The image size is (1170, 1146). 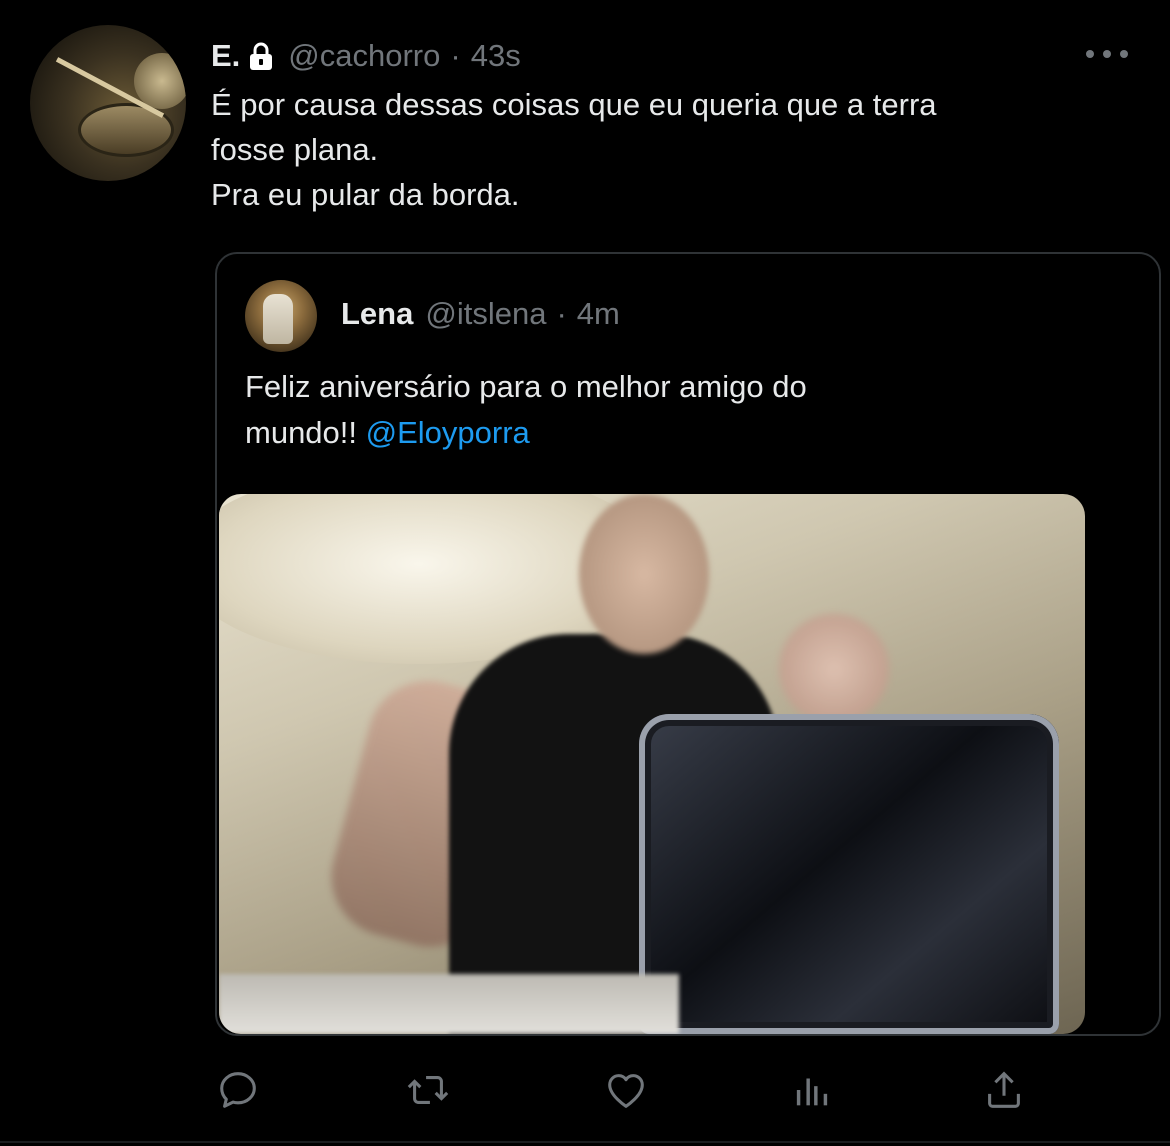 I want to click on photo-hand, so click(x=834, y=669).